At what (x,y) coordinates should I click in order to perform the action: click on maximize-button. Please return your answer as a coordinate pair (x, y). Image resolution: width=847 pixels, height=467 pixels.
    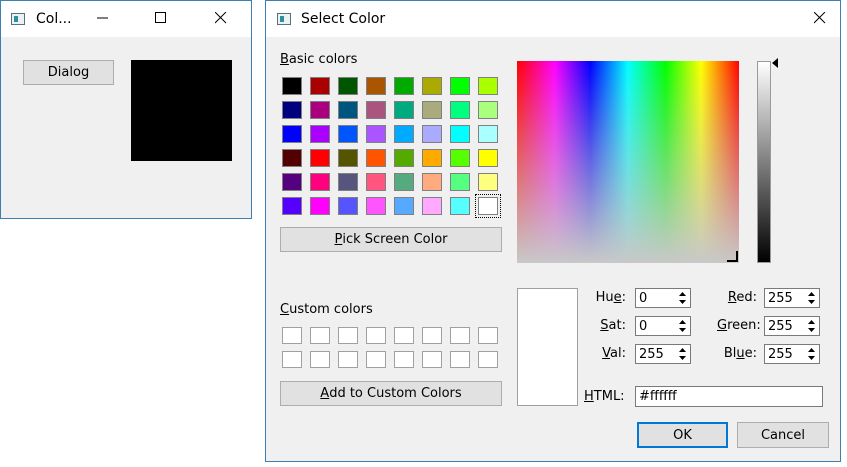
    Looking at the image, I should click on (162, 19).